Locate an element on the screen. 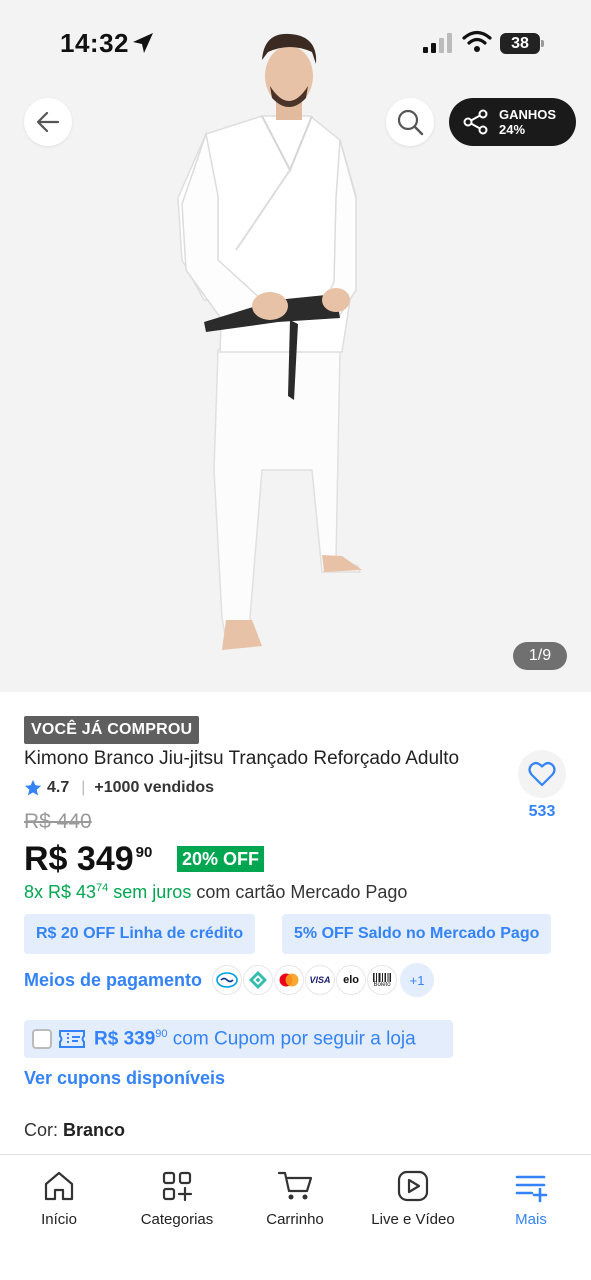 Image resolution: width=591 pixels, height=1280 pixels. purchased-badge: VOCÊ JÁ COMPROU is located at coordinates (112, 730).